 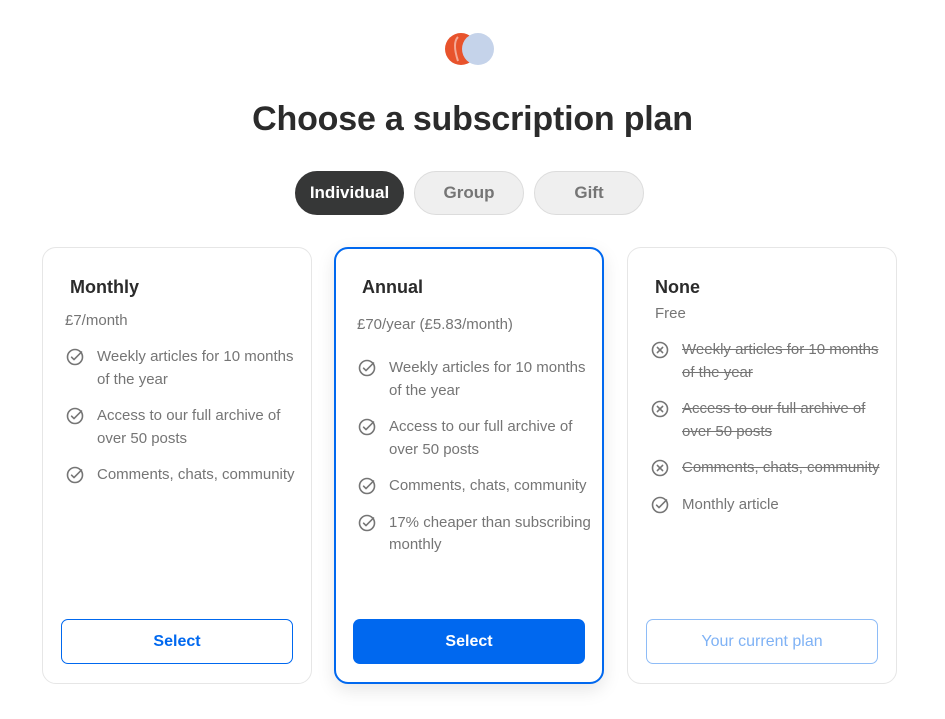 What do you see at coordinates (589, 193) in the screenshot?
I see `tab-gift: Gift` at bounding box center [589, 193].